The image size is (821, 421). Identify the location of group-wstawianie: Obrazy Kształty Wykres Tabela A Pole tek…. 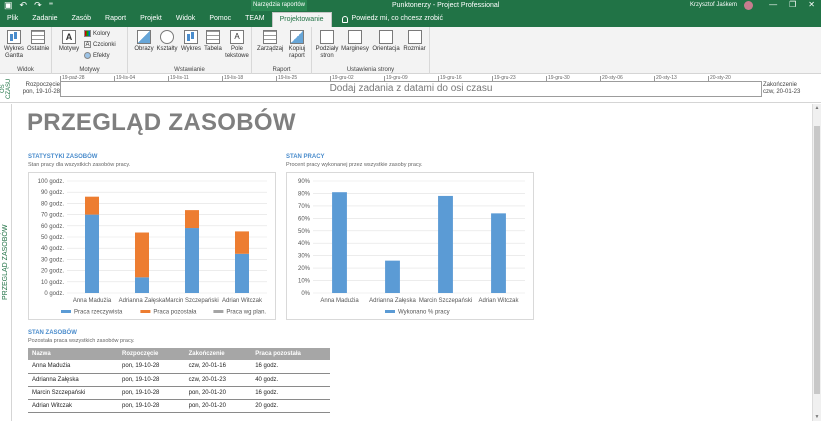
(190, 50).